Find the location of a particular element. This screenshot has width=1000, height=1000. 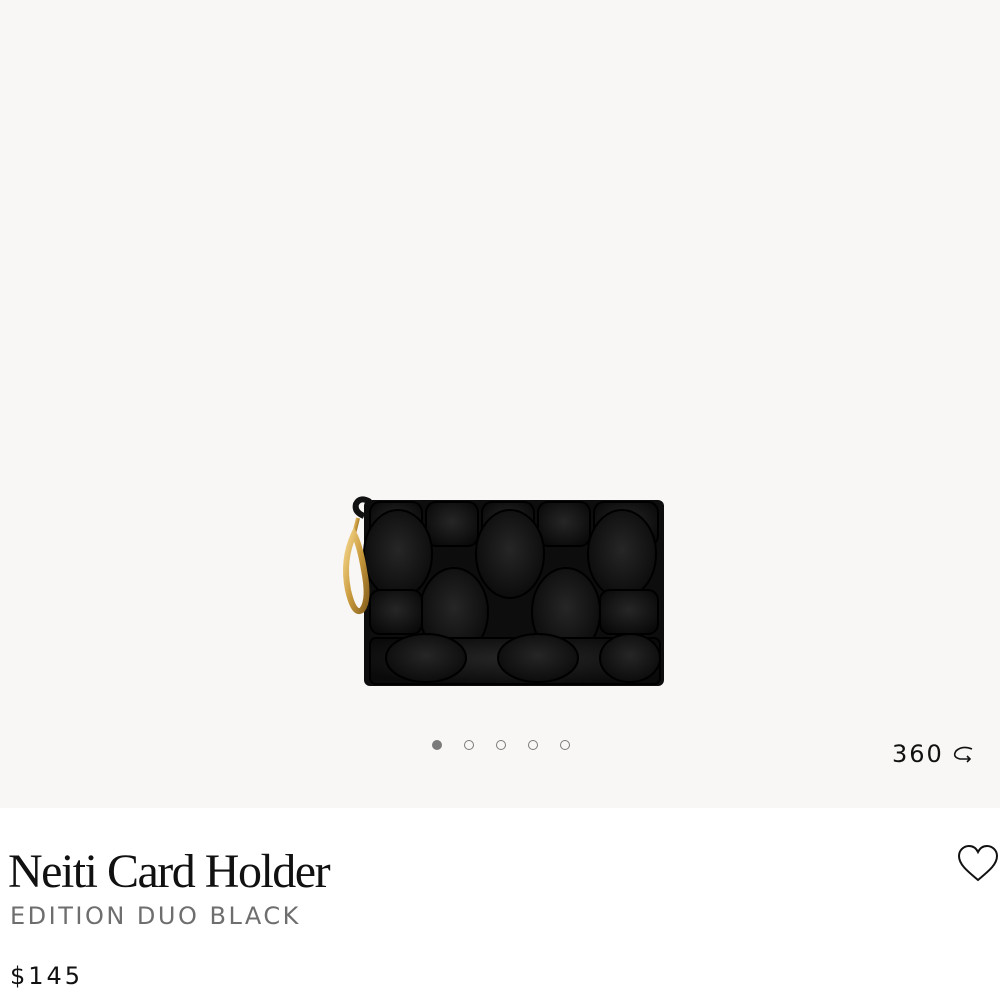

product-title: Neiti Card Holder is located at coordinates (169, 871).